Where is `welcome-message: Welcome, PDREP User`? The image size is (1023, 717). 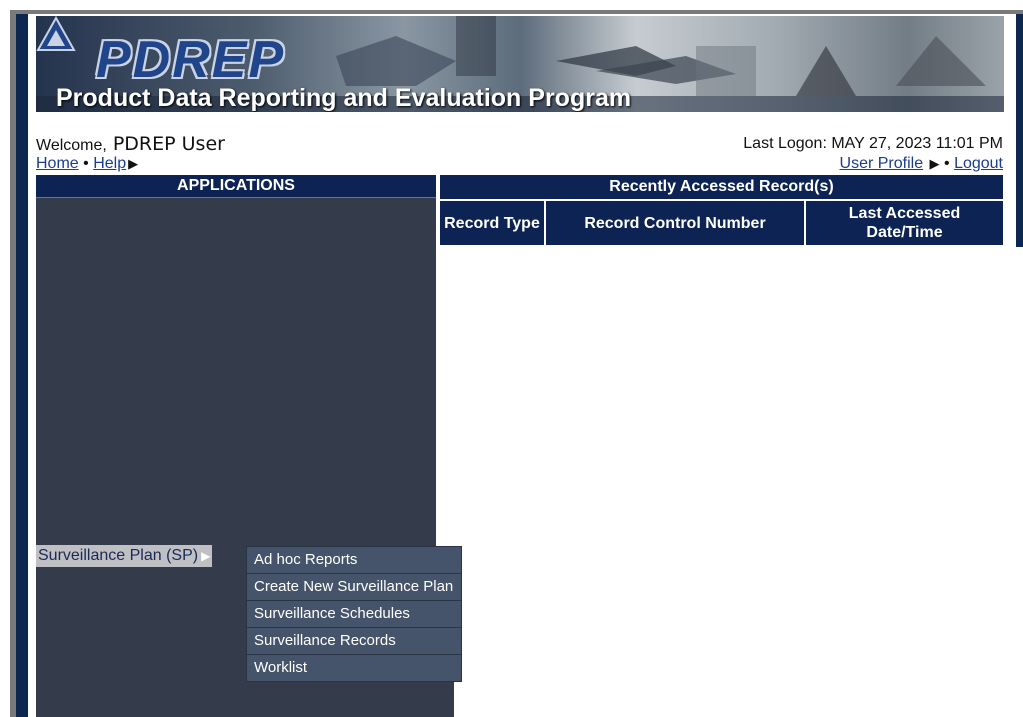 welcome-message: Welcome, PDREP User is located at coordinates (130, 144).